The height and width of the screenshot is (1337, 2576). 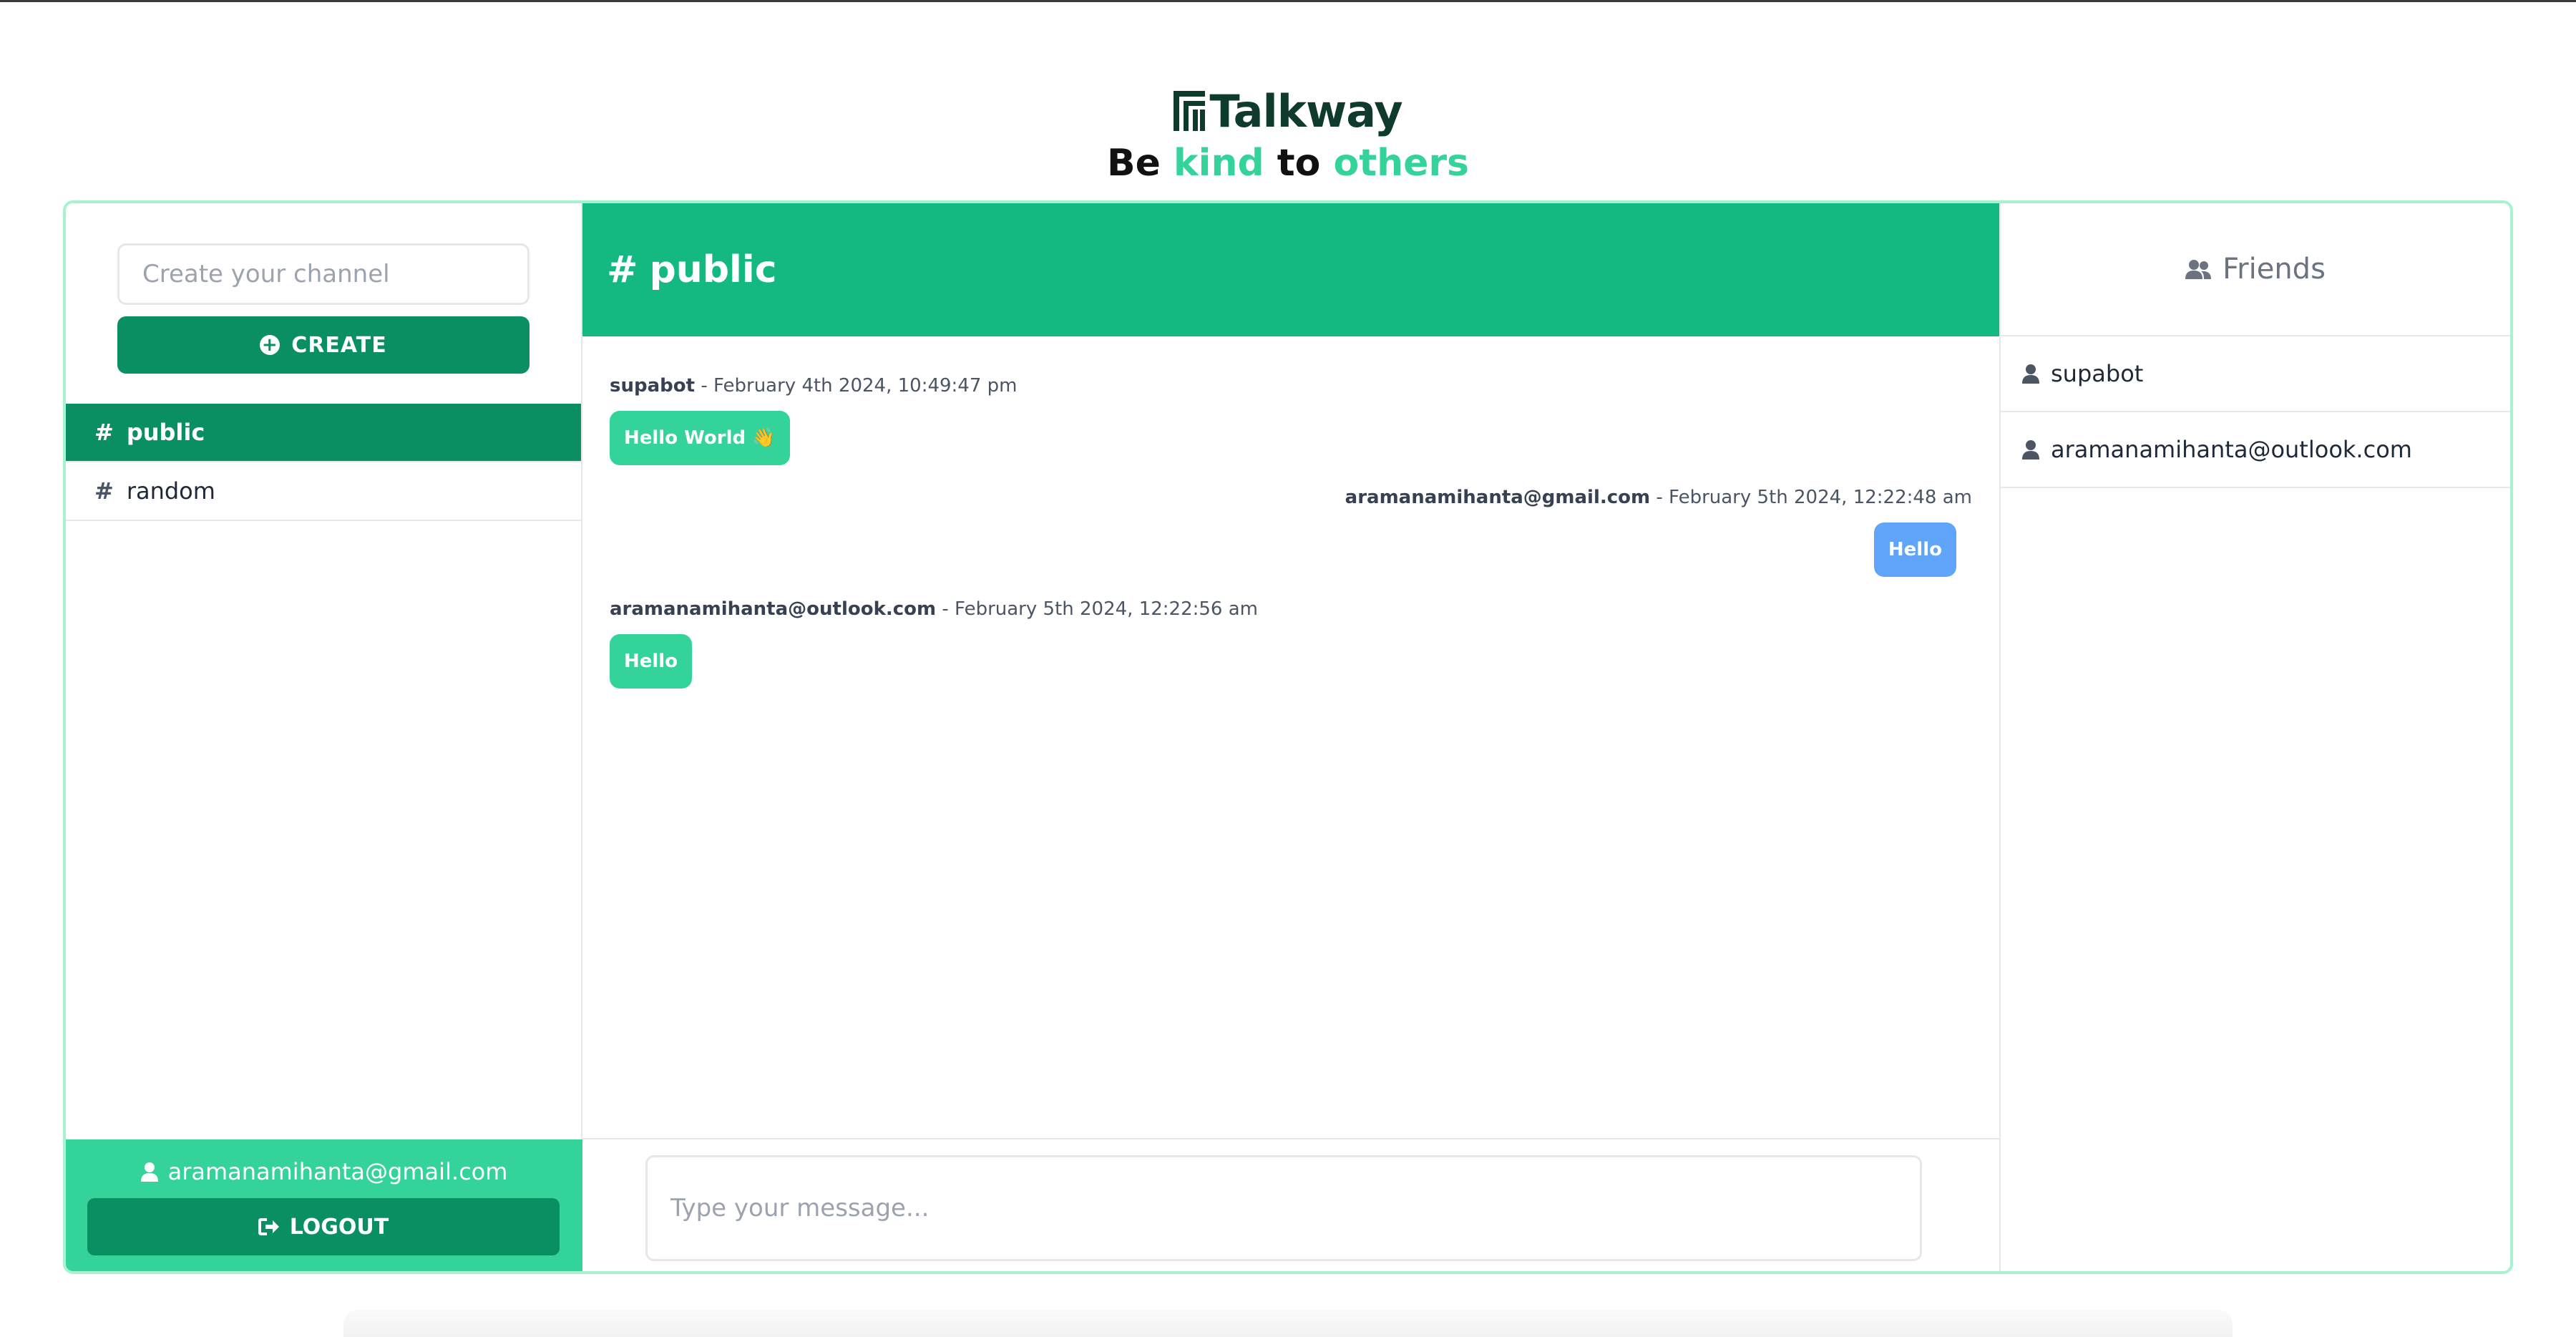 What do you see at coordinates (2231, 449) in the screenshot?
I see `friend-name: aramanamihanta@outlook.com` at bounding box center [2231, 449].